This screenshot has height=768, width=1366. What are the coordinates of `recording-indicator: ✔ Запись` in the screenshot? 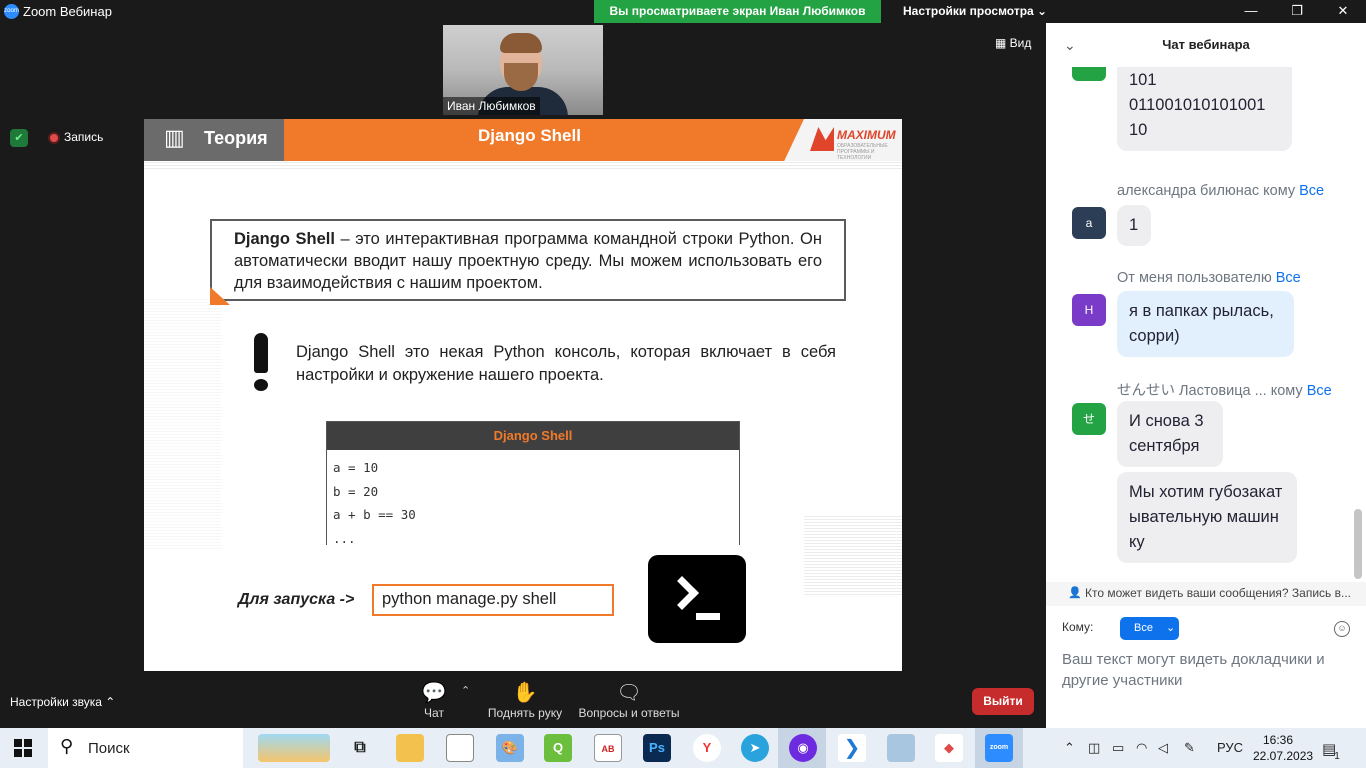 It's located at (56, 138).